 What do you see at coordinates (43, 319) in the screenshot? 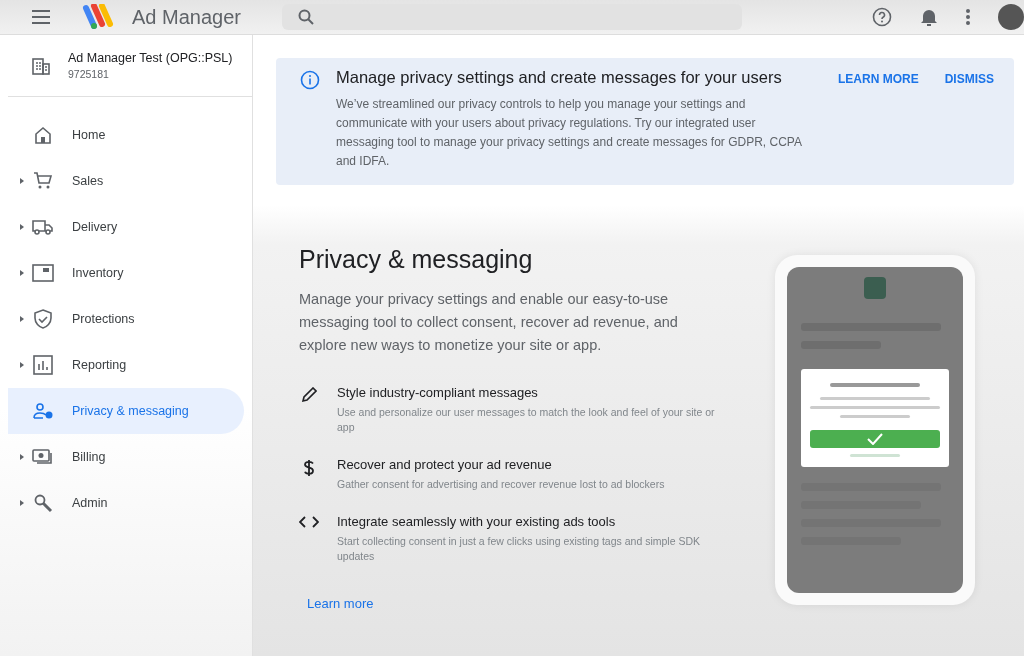
I see `shield-icon` at bounding box center [43, 319].